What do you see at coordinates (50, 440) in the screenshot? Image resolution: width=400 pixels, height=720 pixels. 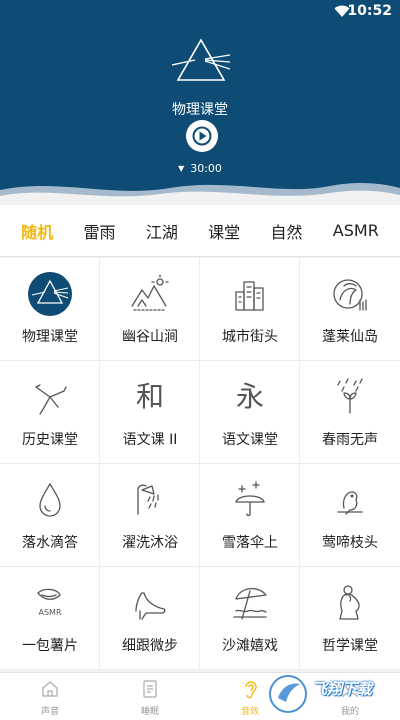 I see `sound-label: 历史课堂` at bounding box center [50, 440].